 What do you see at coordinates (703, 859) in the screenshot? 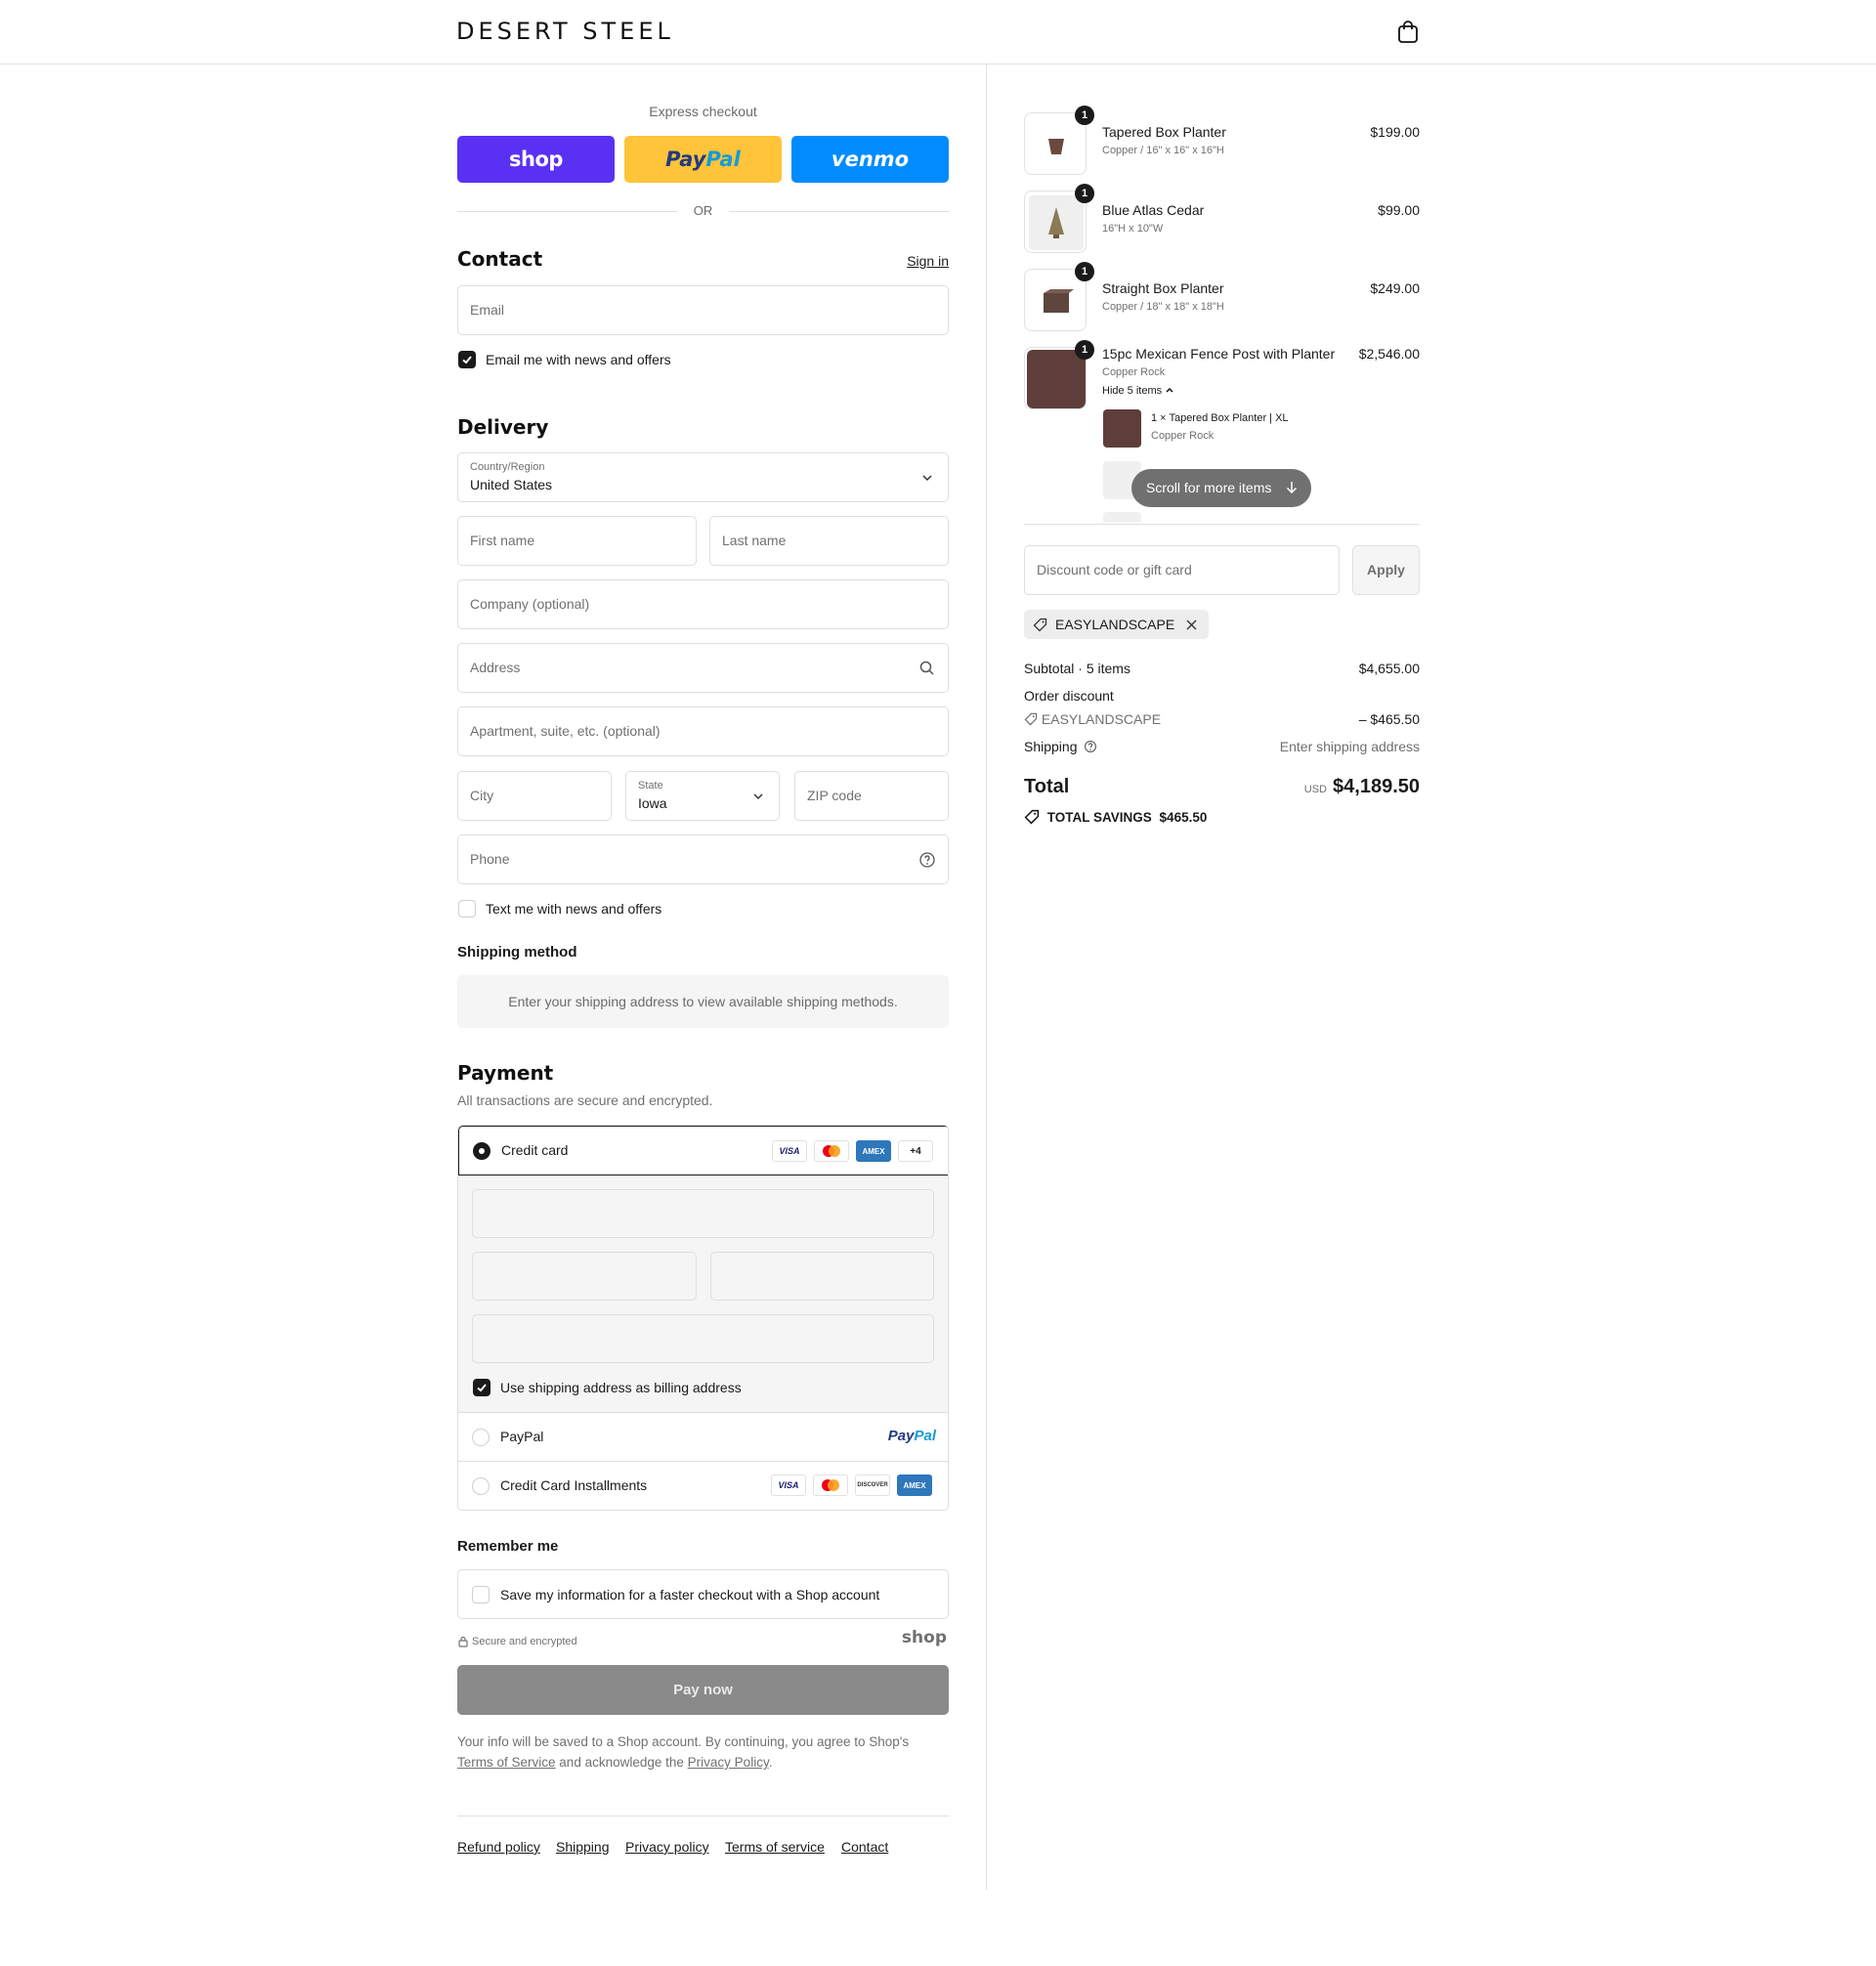
I see `phone-field: Phone` at bounding box center [703, 859].